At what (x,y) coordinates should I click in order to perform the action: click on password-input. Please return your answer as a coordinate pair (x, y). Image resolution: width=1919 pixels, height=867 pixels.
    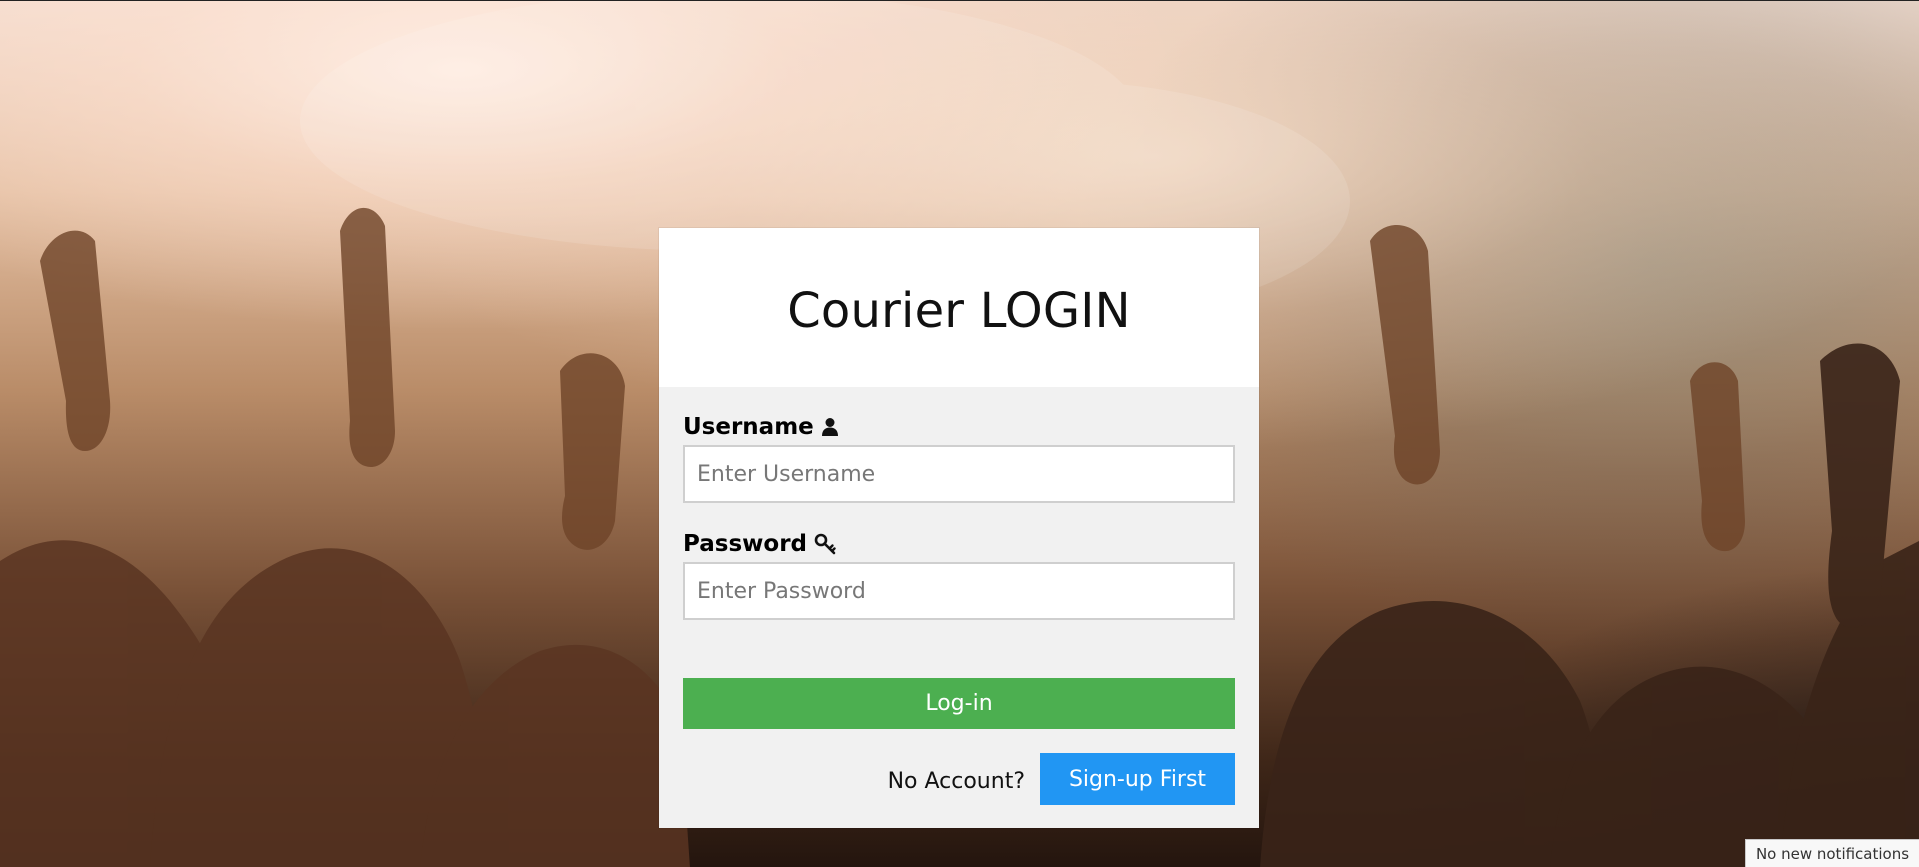
    Looking at the image, I should click on (959, 591).